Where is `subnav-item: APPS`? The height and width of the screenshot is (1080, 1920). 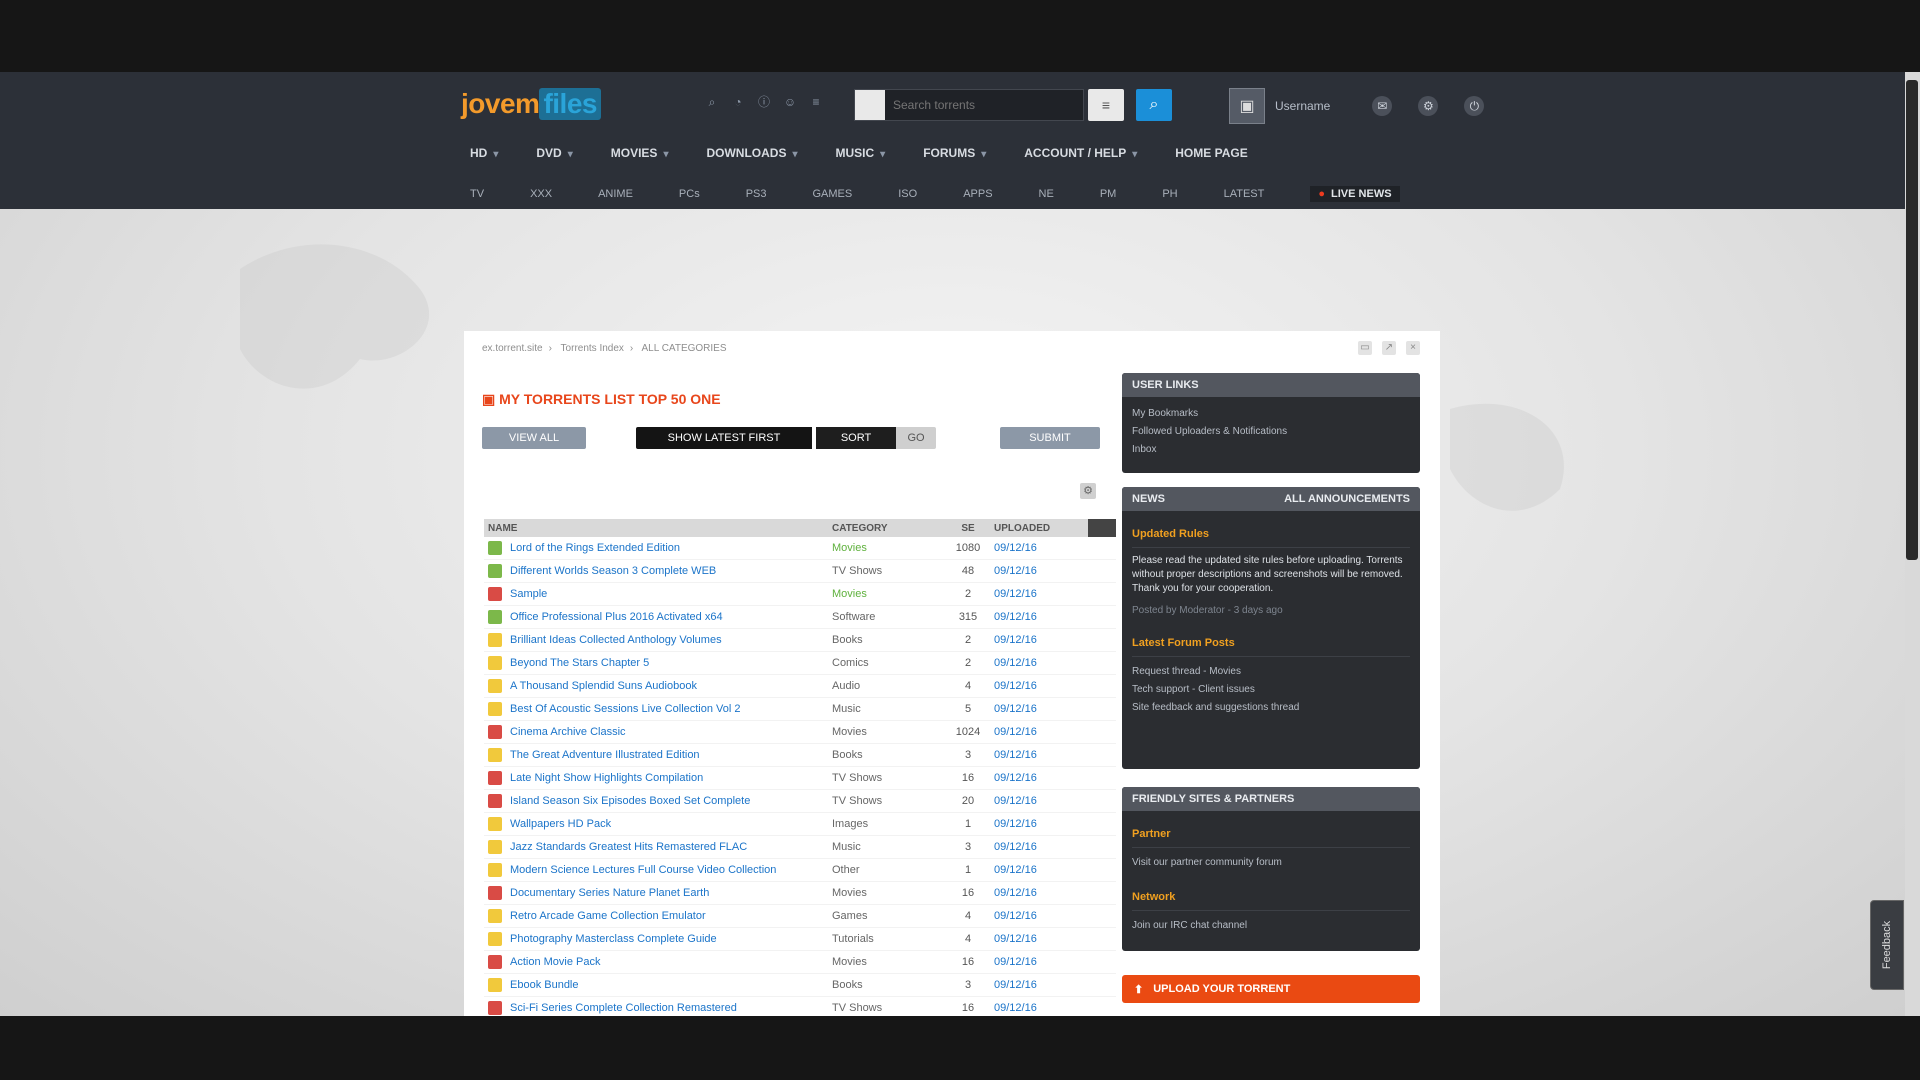 subnav-item: APPS is located at coordinates (977, 194).